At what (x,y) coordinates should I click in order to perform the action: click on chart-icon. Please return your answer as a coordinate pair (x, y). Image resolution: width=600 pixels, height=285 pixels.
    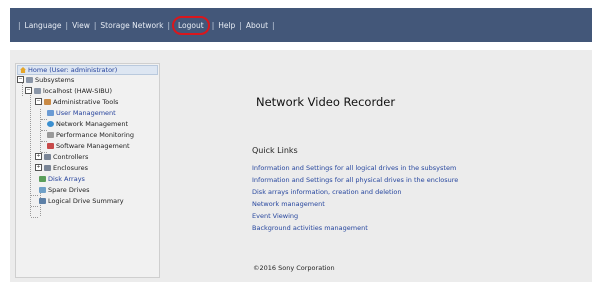
    Looking at the image, I should click on (50, 134).